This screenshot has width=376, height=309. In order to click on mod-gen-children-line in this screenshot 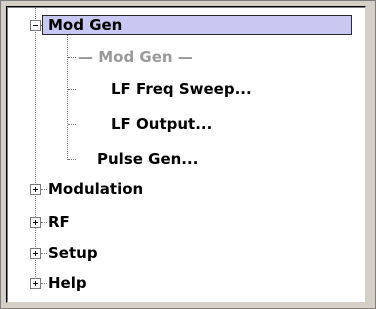, I will do `click(67, 97)`.